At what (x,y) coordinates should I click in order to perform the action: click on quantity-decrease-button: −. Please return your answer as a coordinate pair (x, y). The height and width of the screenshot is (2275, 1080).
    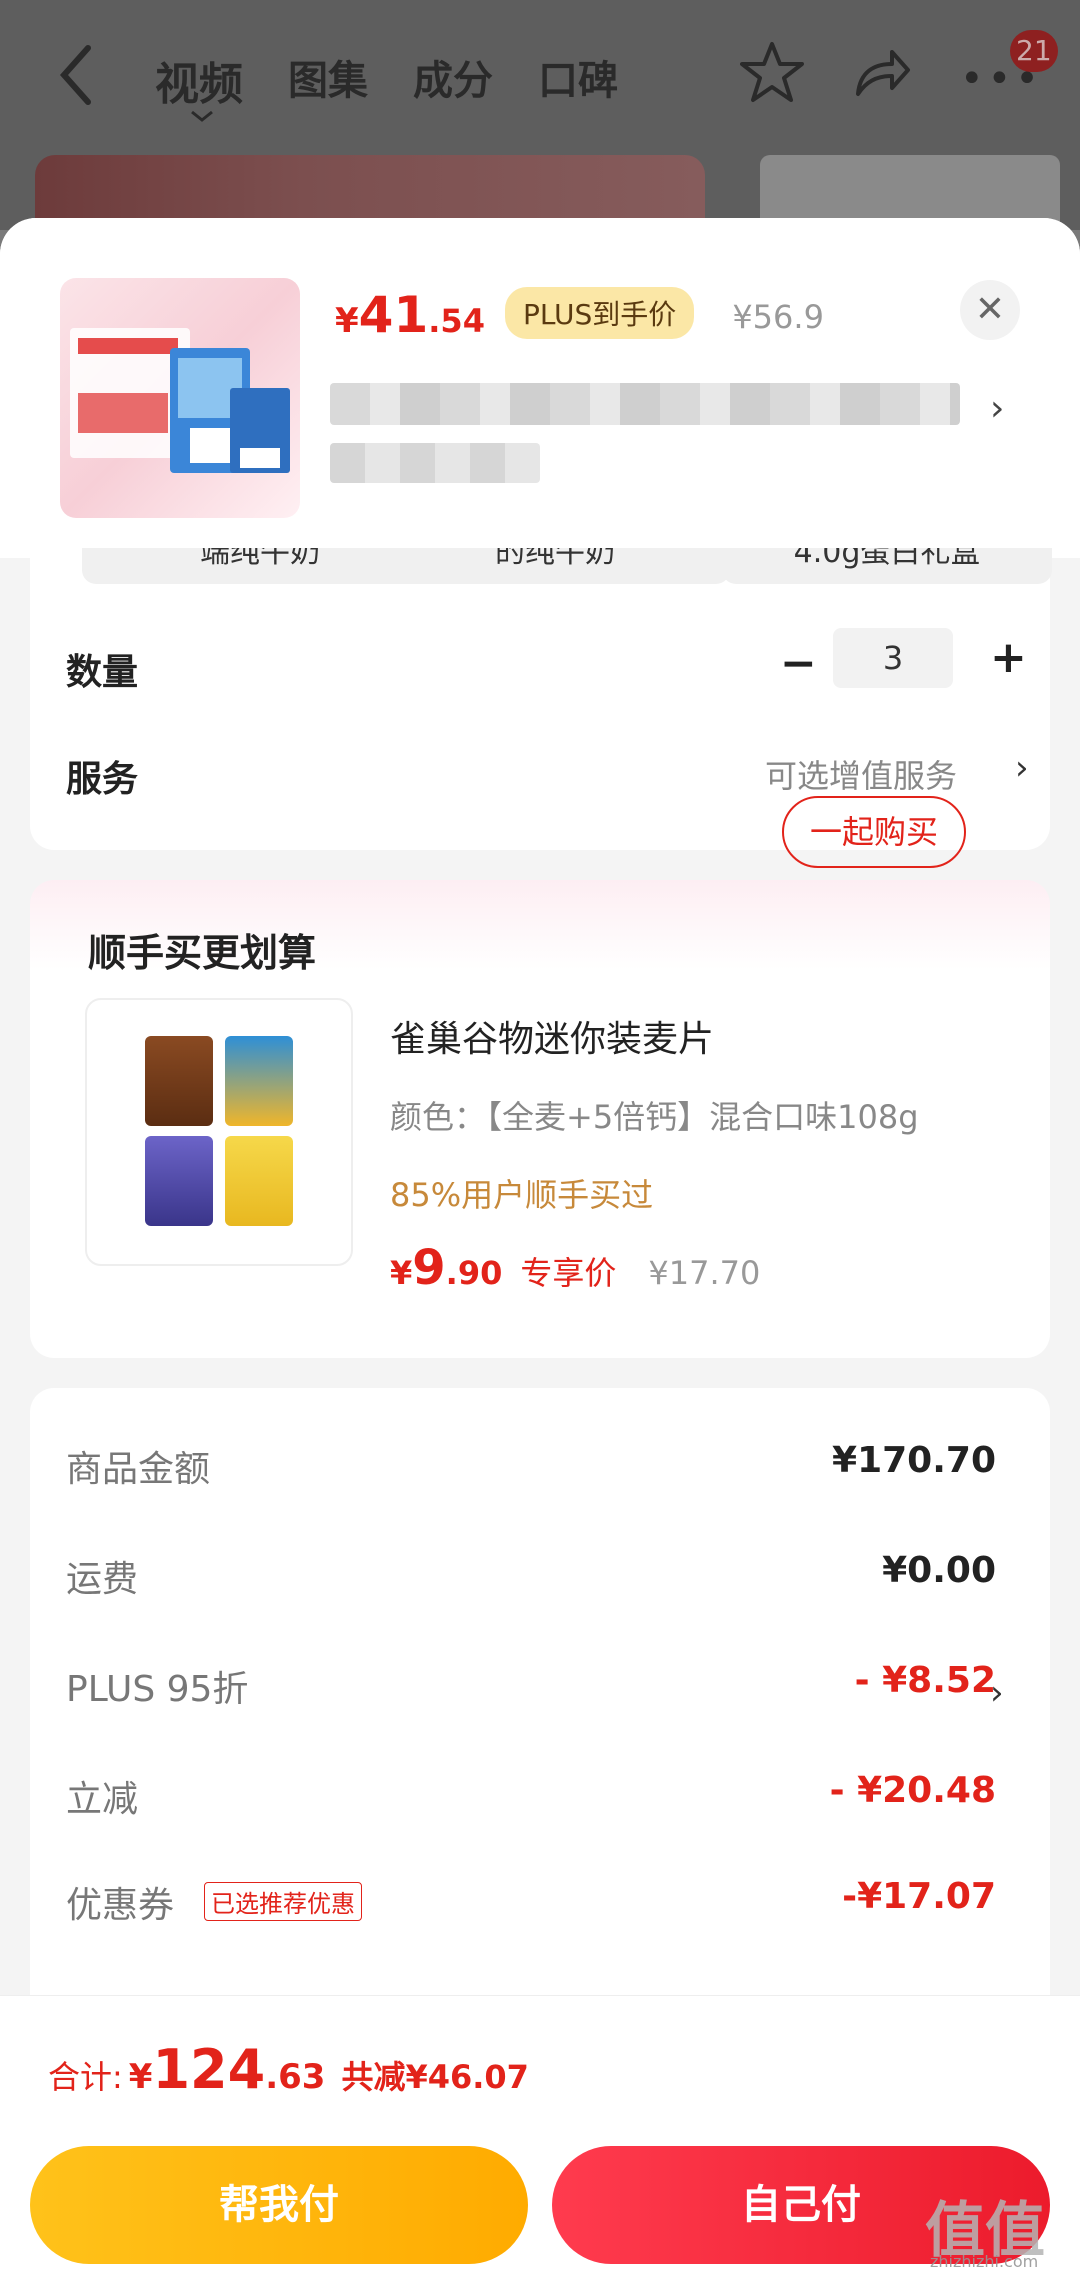
    Looking at the image, I should click on (798, 663).